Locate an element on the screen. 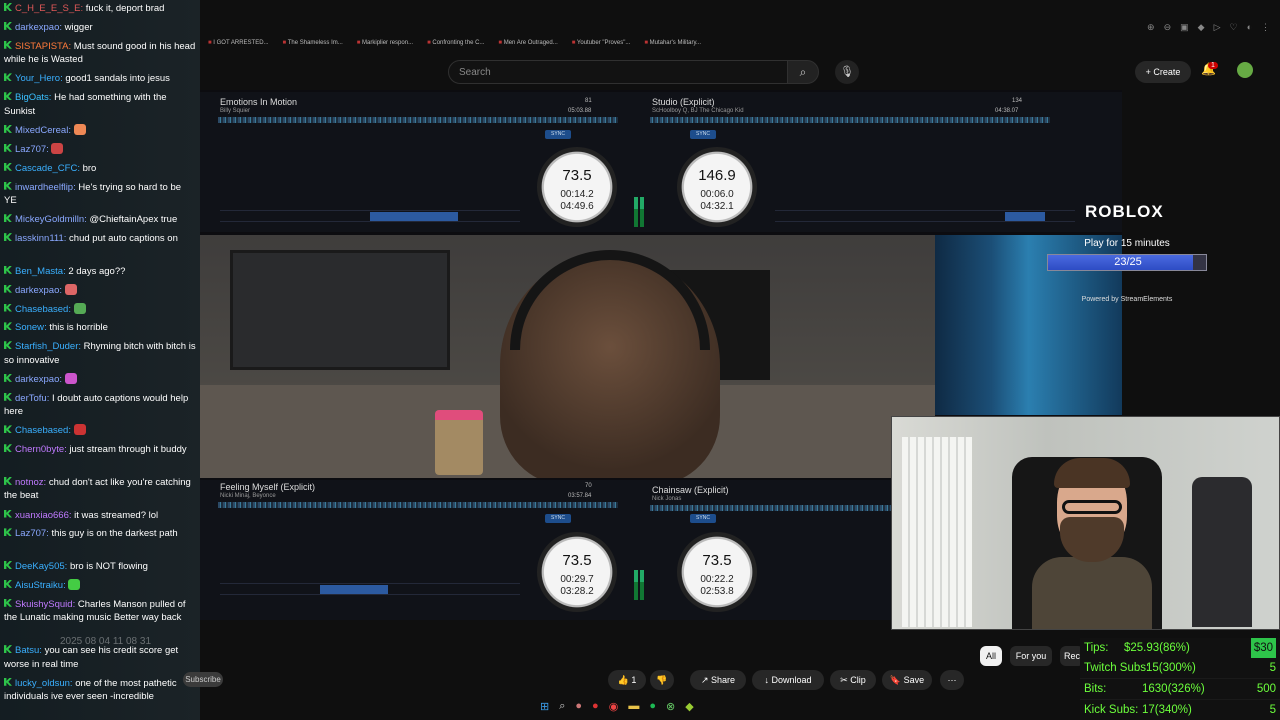 The height and width of the screenshot is (720, 1280). zoom-out-icon: ⊖ is located at coordinates (1168, 27).